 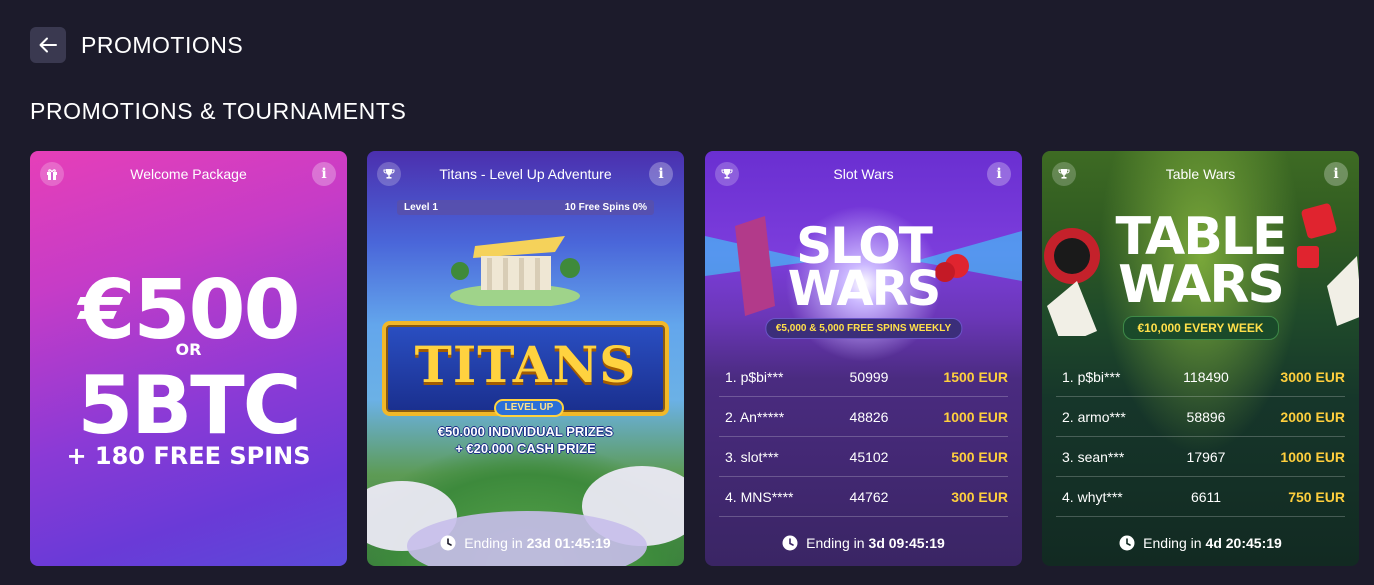 I want to click on table-row: 3. sean*** 17967 1000 EUR, so click(x=1200, y=457).